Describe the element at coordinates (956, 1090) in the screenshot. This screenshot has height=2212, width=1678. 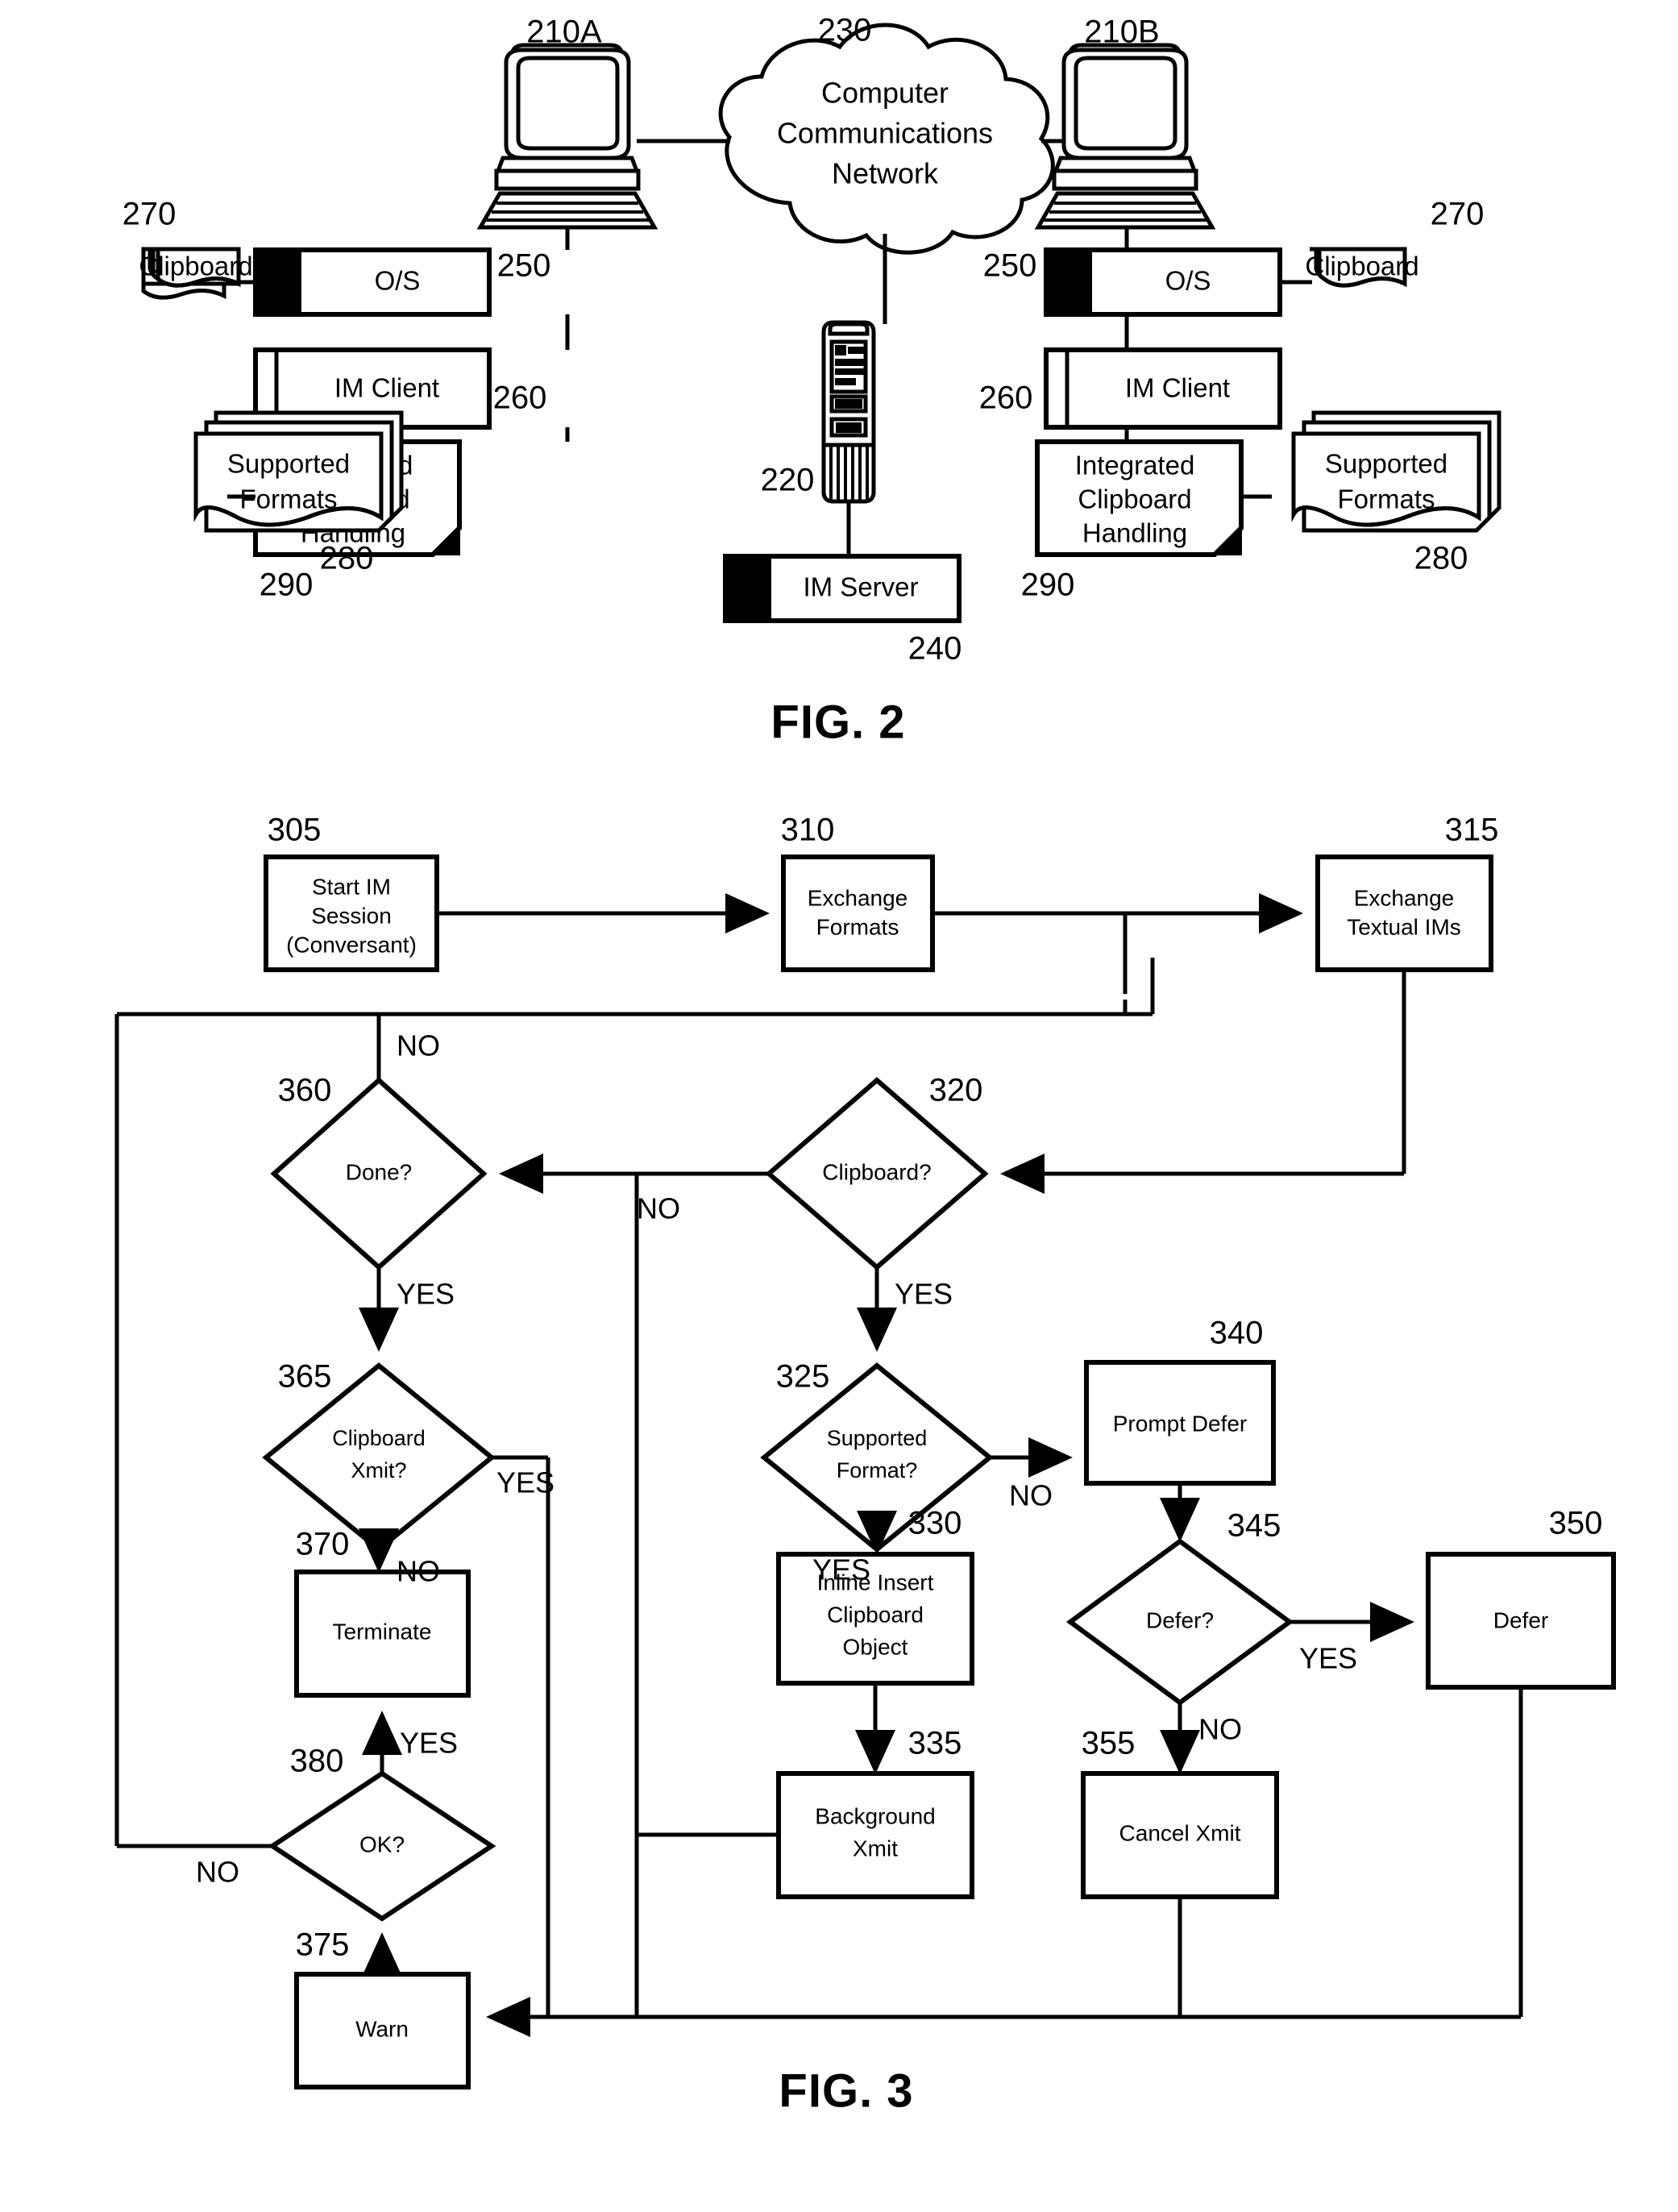
I see `ref-320: 320` at that location.